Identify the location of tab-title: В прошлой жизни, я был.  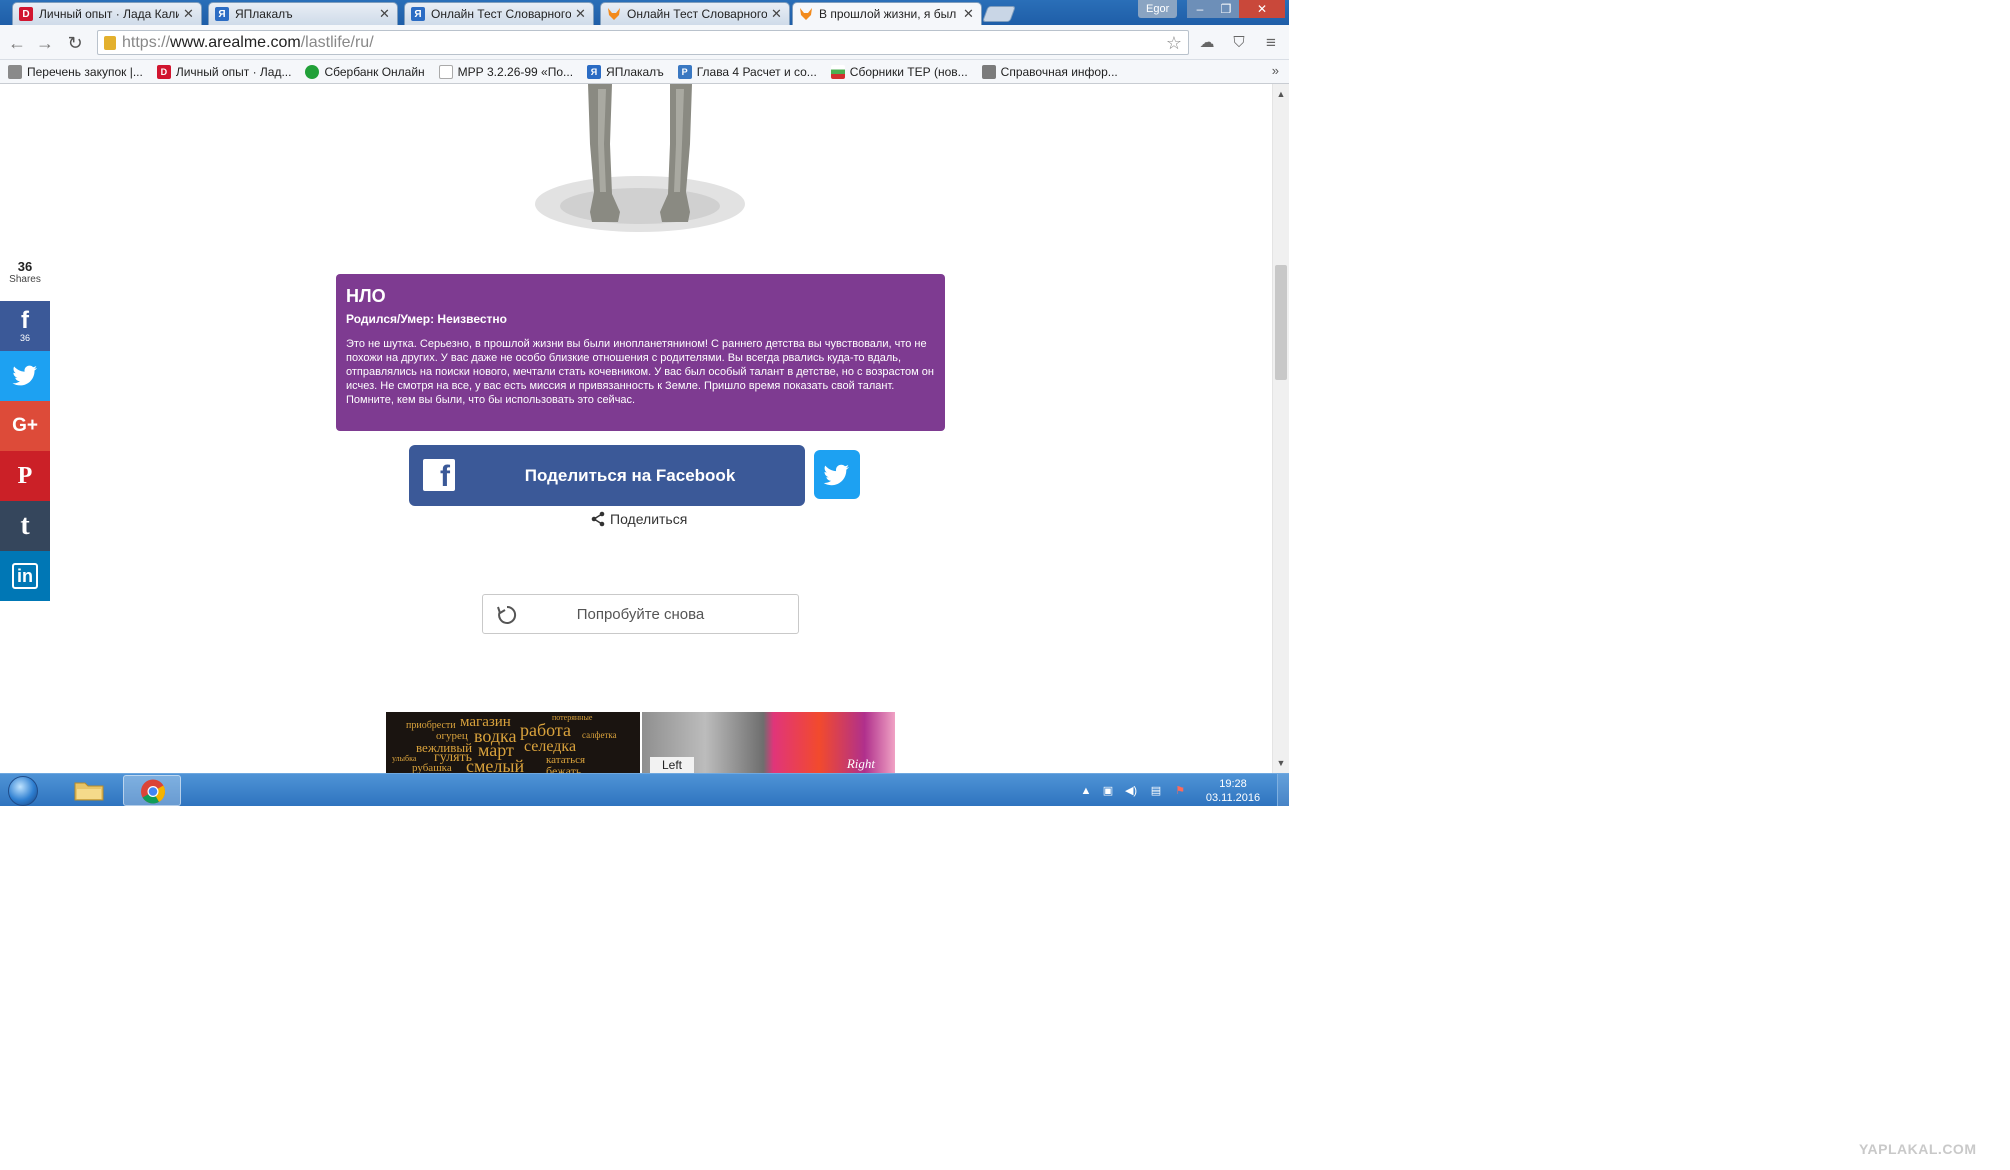
(888, 14).